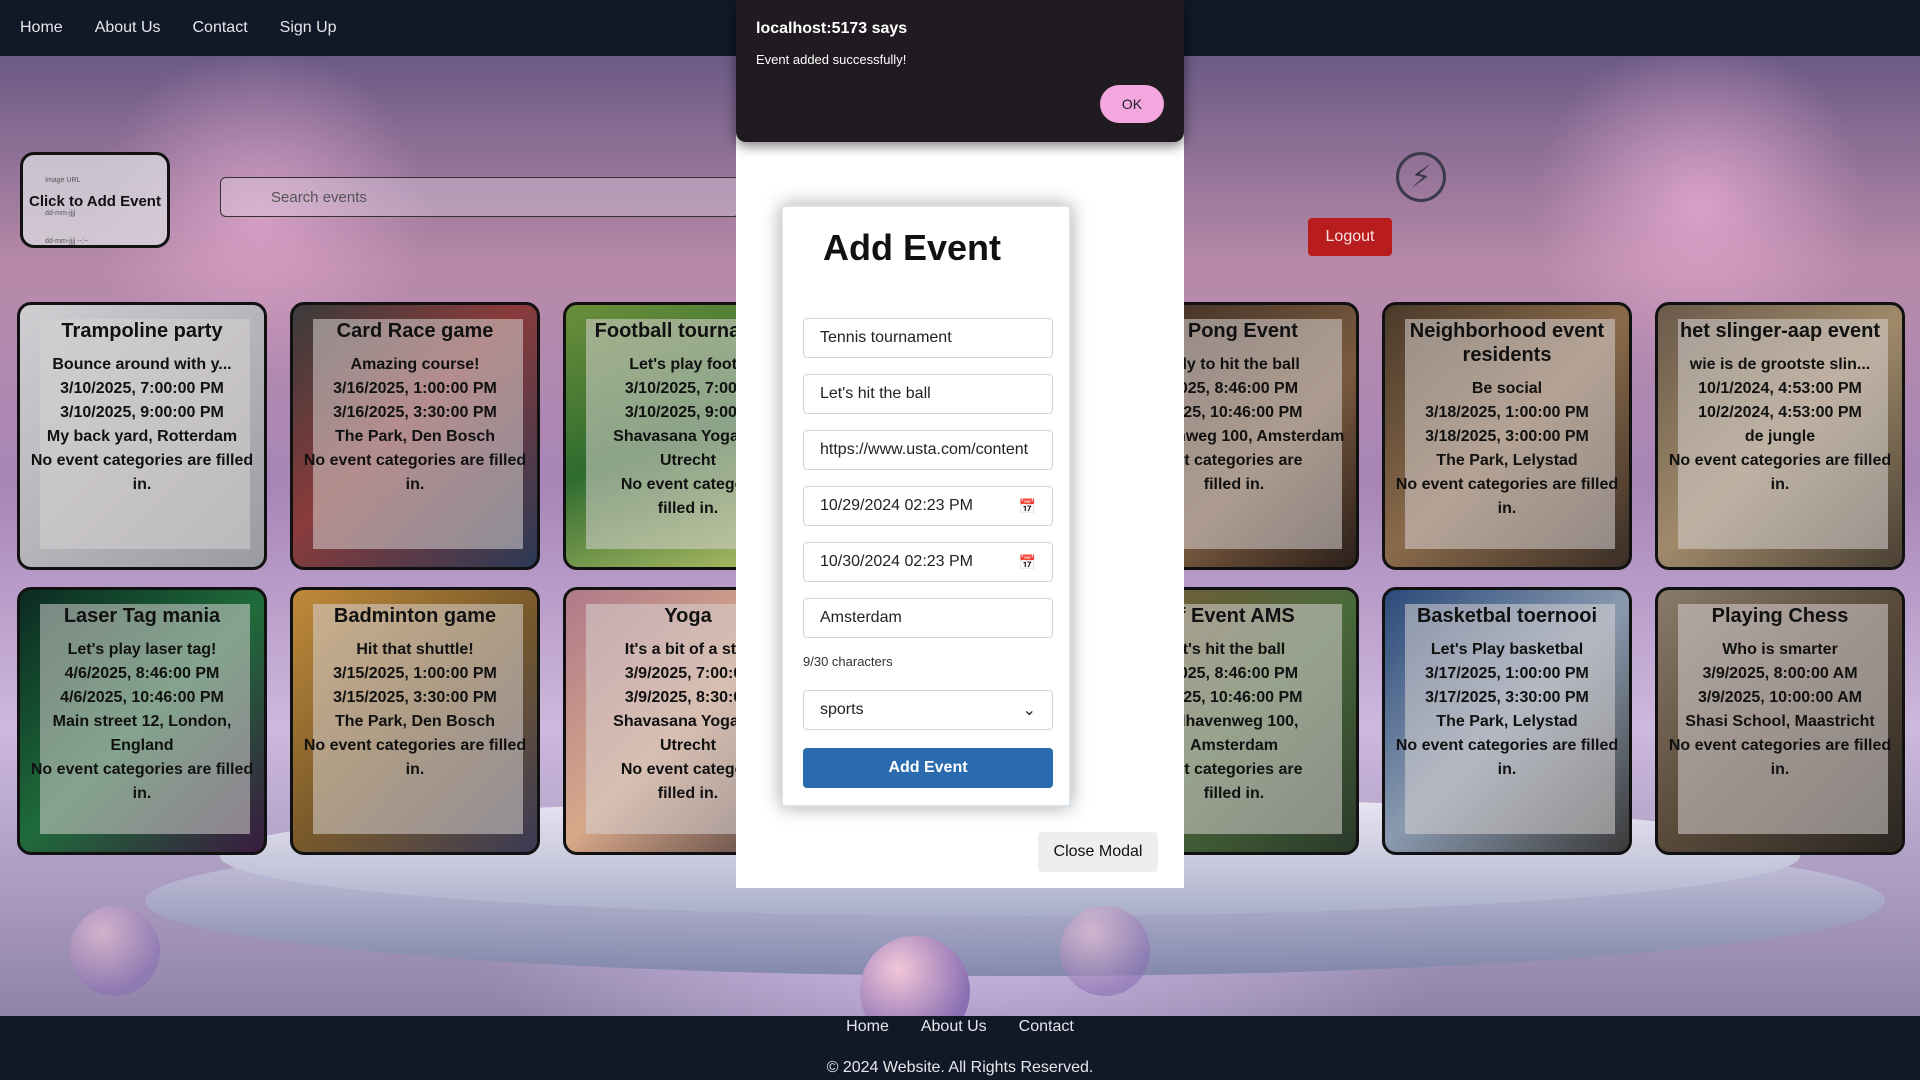  What do you see at coordinates (415, 616) in the screenshot?
I see `event-title: Badminton game` at bounding box center [415, 616].